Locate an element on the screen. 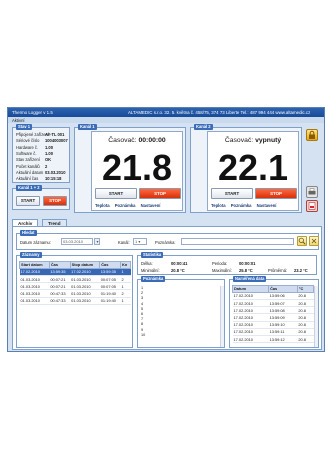 This screenshot has width=332, height=455. table-row: 17.02.2010 13:59:06 20.8 is located at coordinates (273, 296).